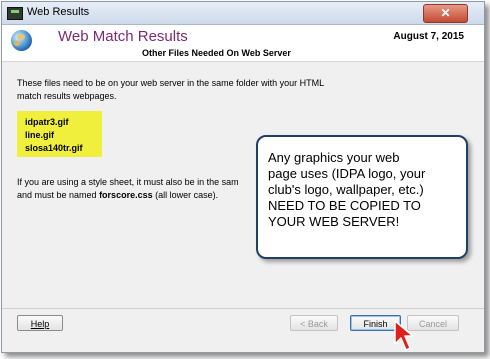 Image resolution: width=490 pixels, height=359 pixels. Describe the element at coordinates (428, 36) in the screenshot. I see `header-date: August 7, 2015` at that location.